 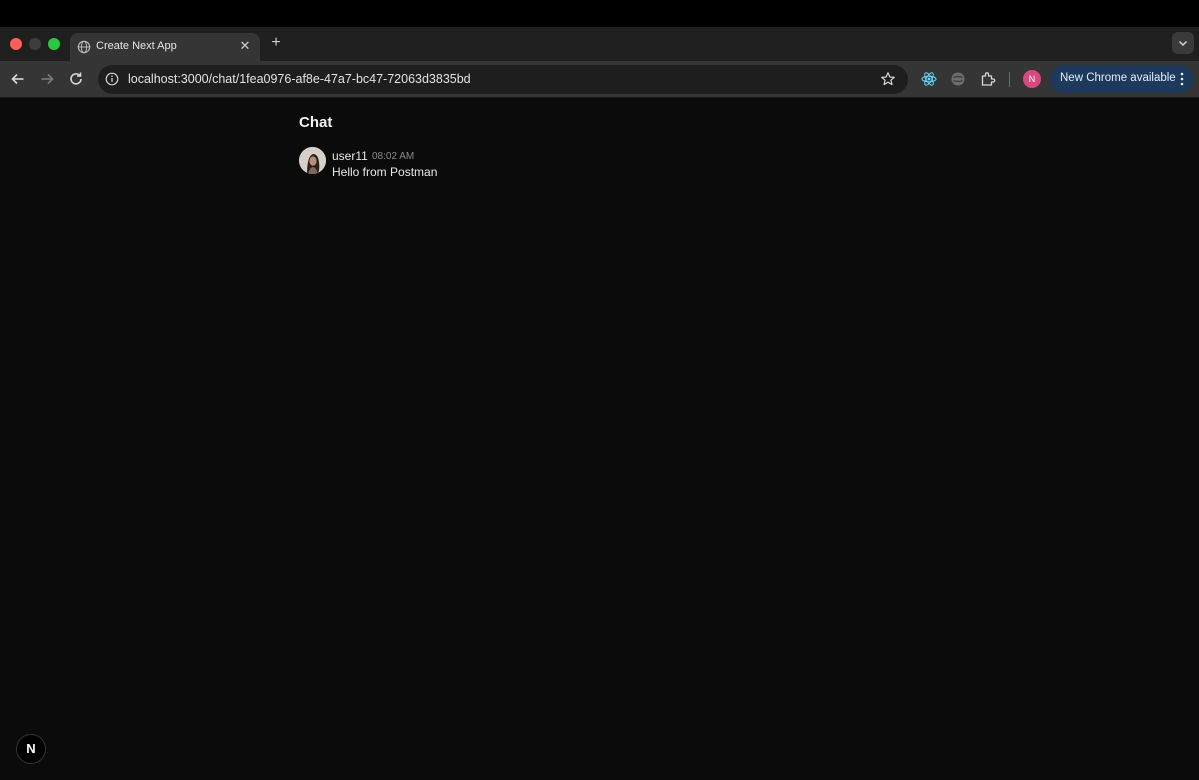 What do you see at coordinates (1118, 78) in the screenshot?
I see `update-label: New Chrome available` at bounding box center [1118, 78].